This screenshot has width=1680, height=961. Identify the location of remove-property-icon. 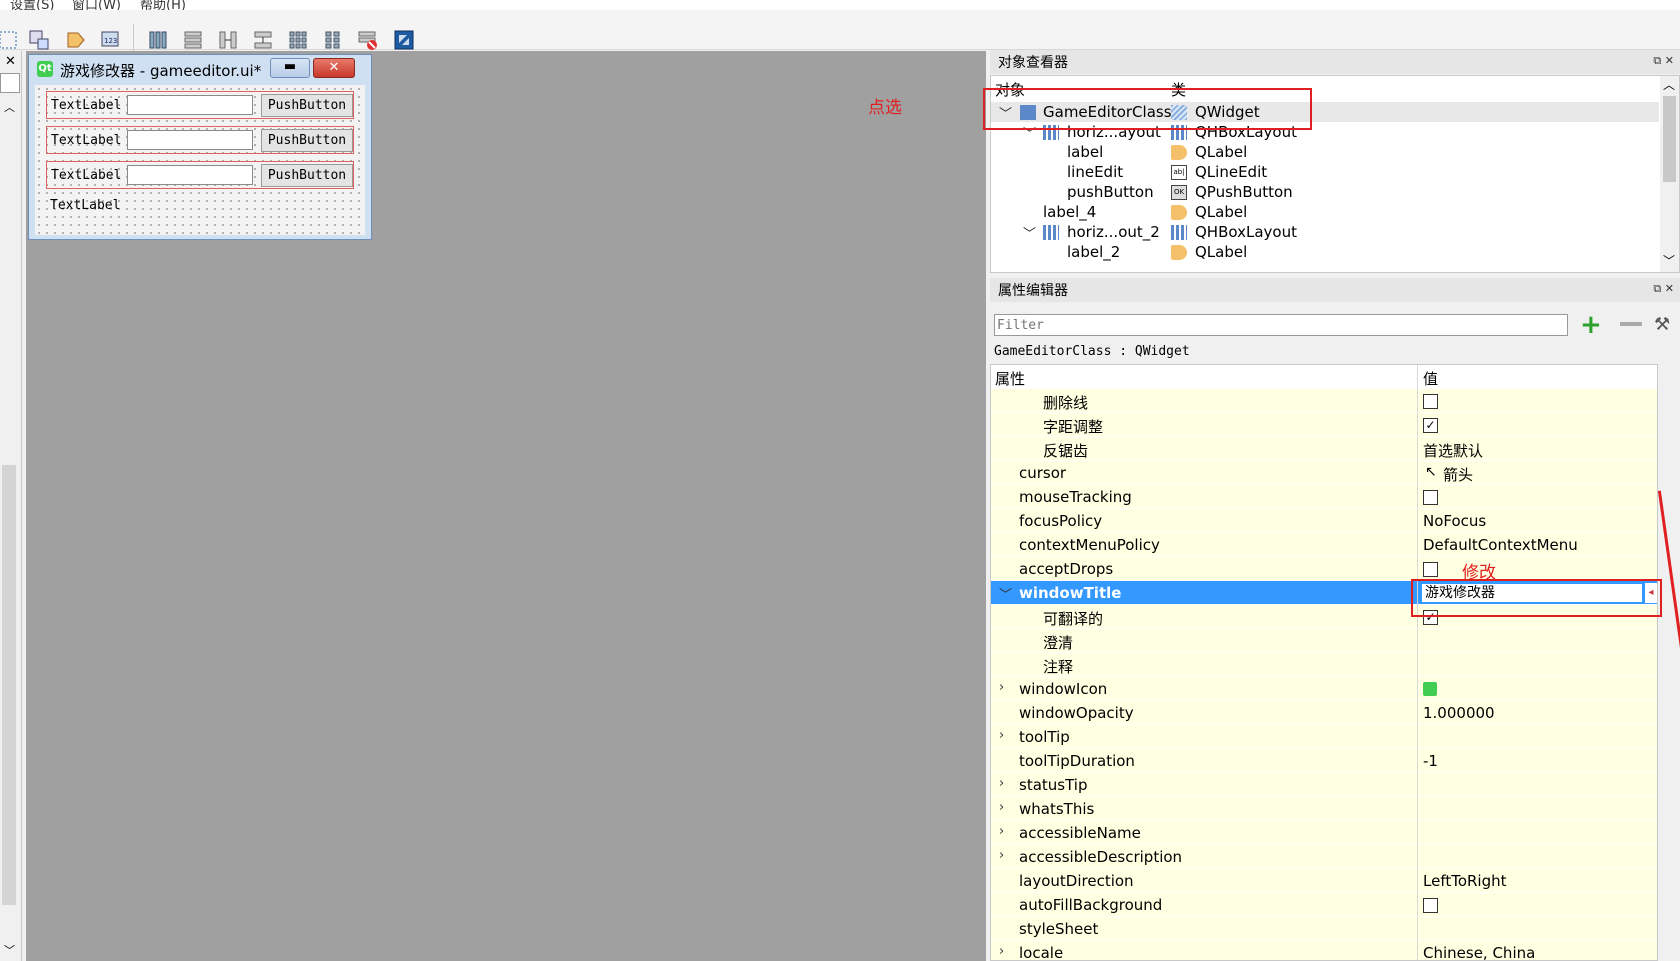
(1631, 324).